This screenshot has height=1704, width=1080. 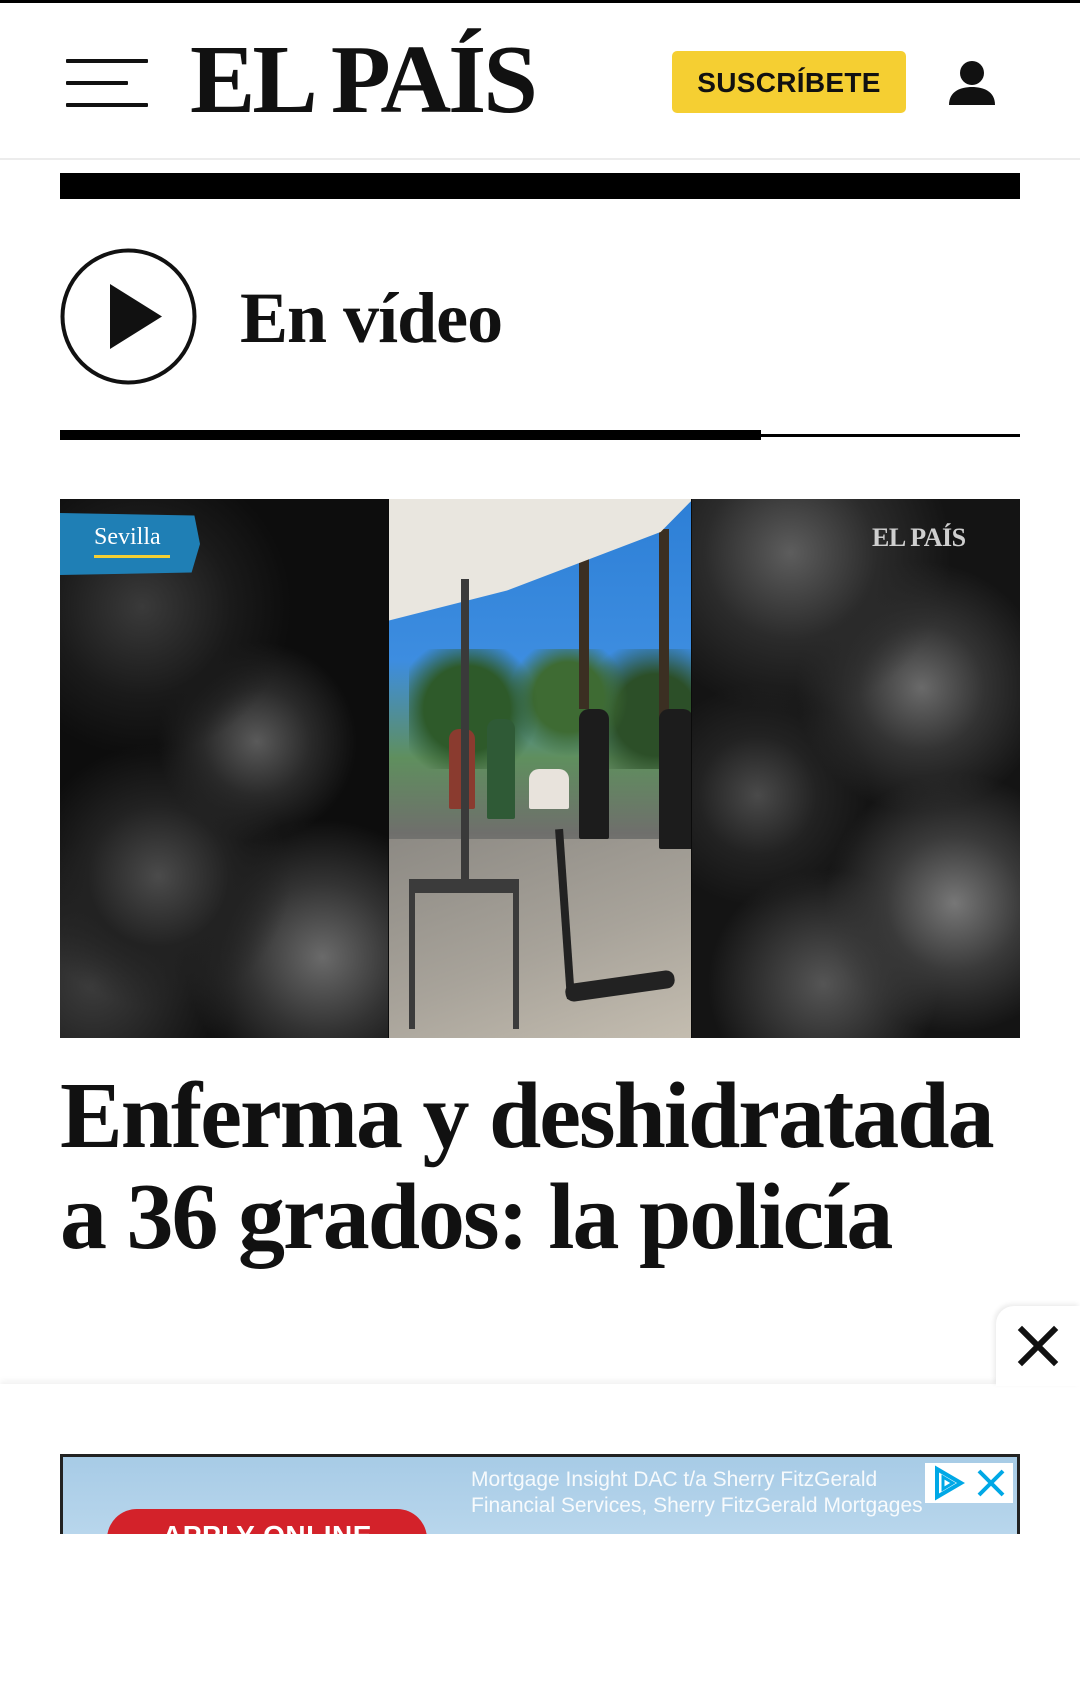 I want to click on video-watermark: EL PAÍS, so click(x=919, y=537).